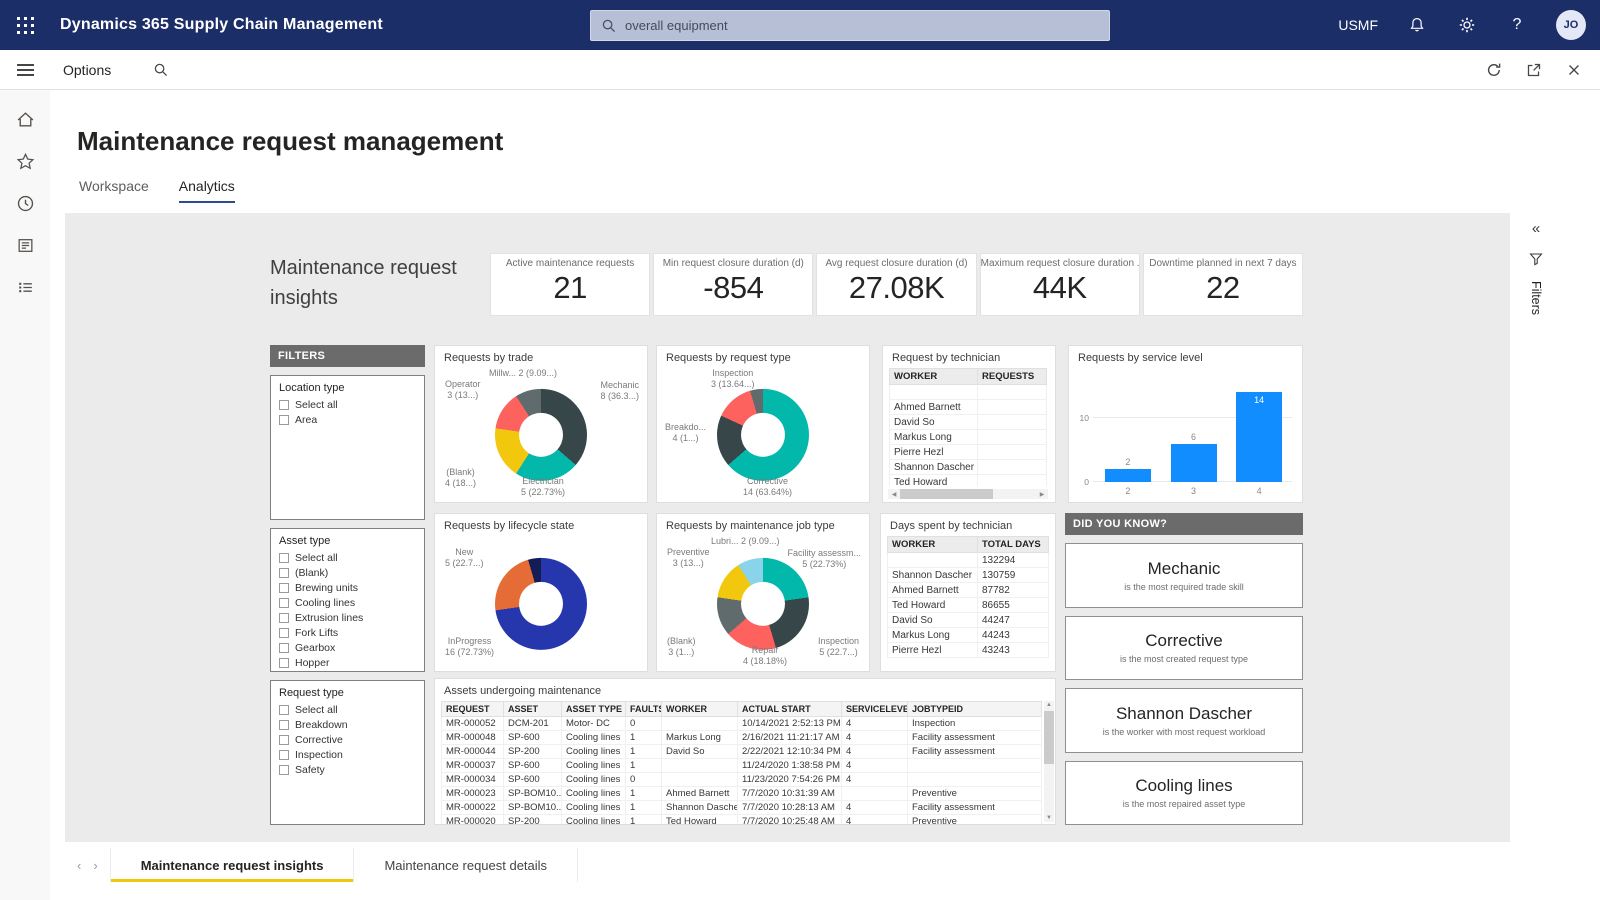 The width and height of the screenshot is (1600, 900). What do you see at coordinates (1049, 818) in the screenshot?
I see `scroll-down-icon: ▼` at bounding box center [1049, 818].